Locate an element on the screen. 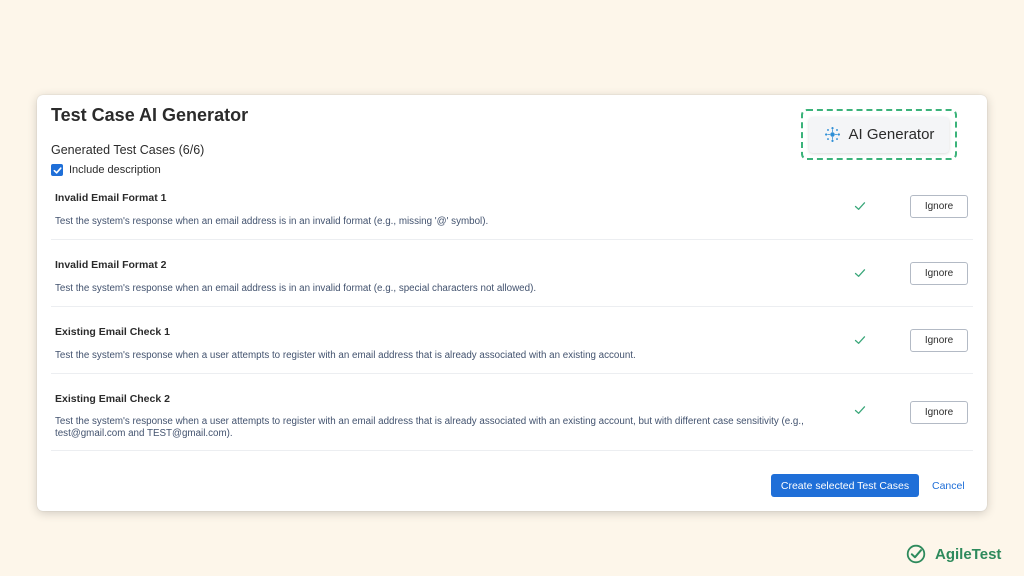 The width and height of the screenshot is (1024, 576). ai-generator-button: AI Generator is located at coordinates (879, 134).